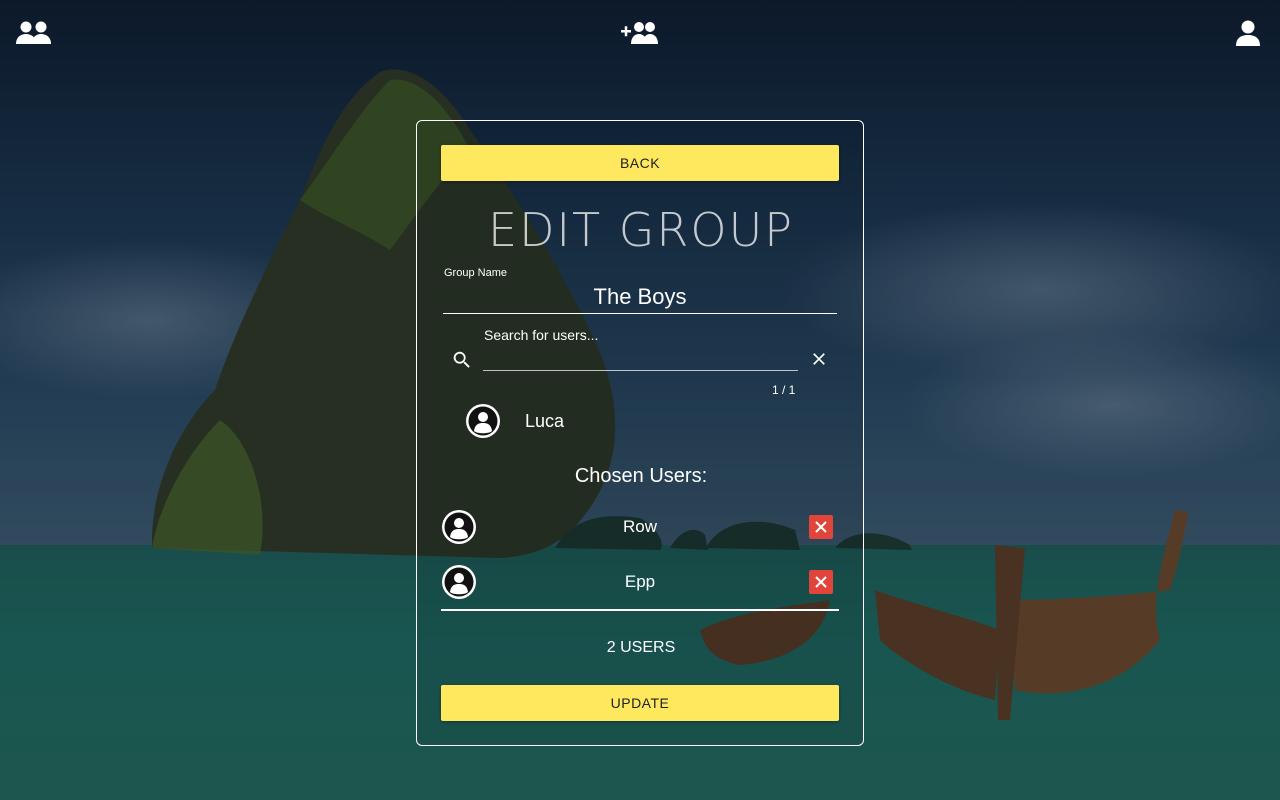 The height and width of the screenshot is (800, 1280). Describe the element at coordinates (462, 360) in the screenshot. I see `search-icon` at that location.